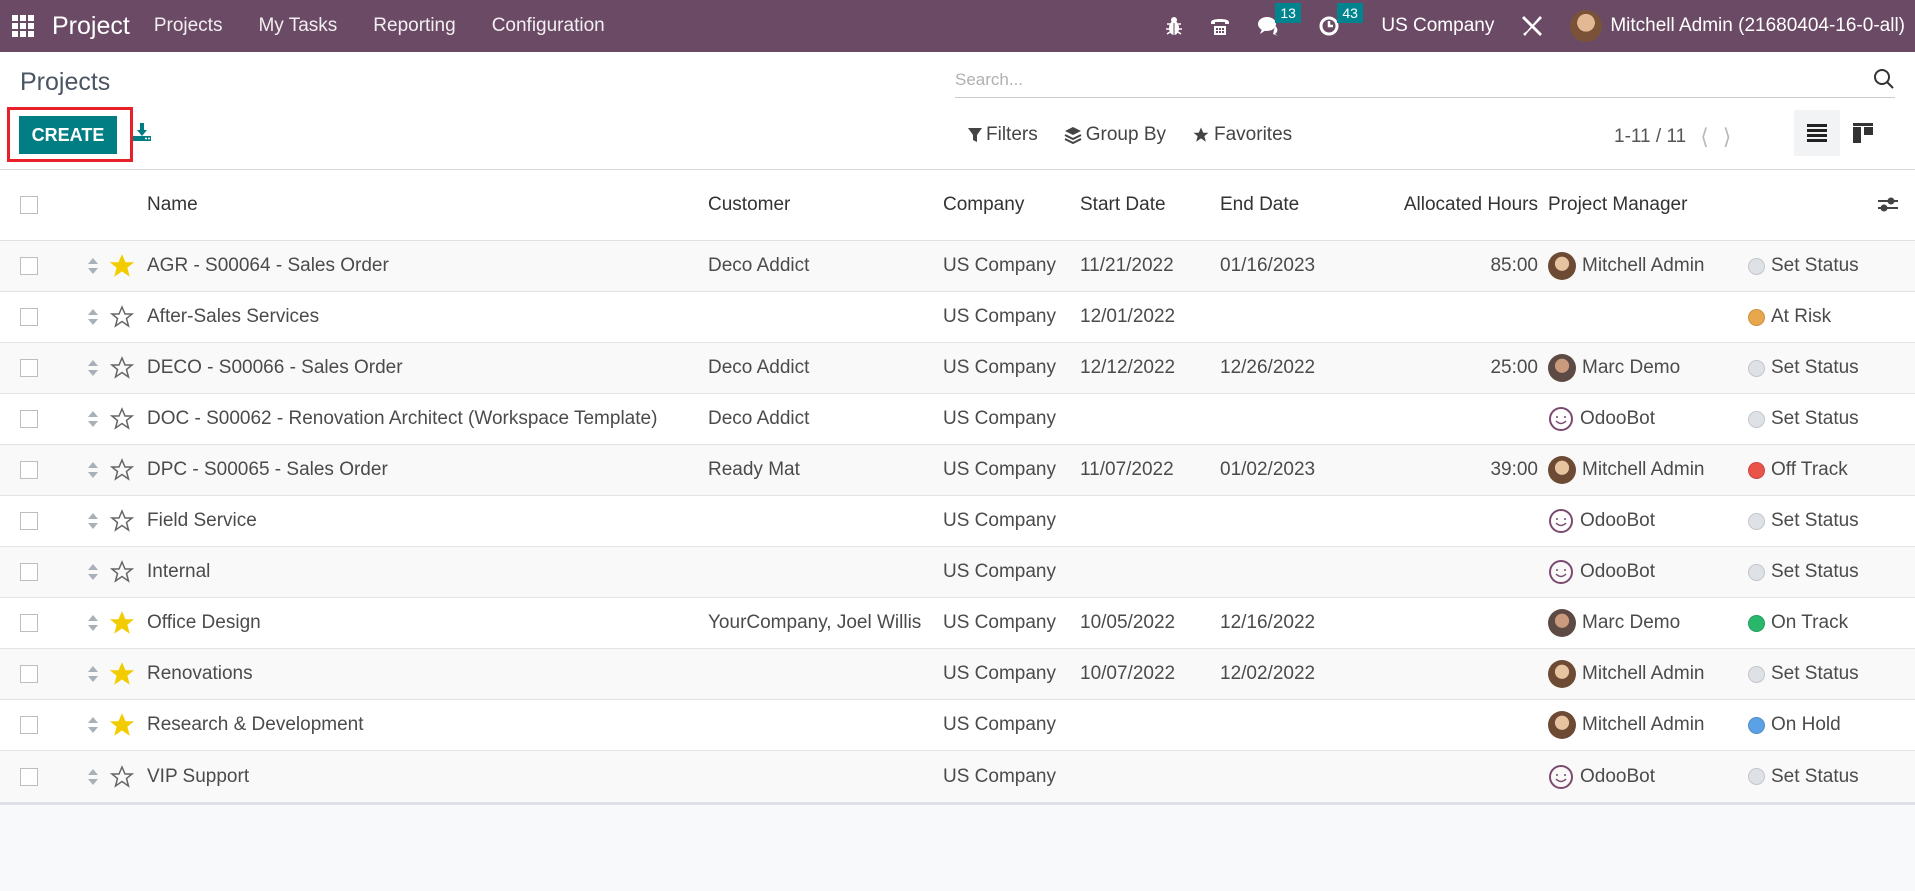 This screenshot has width=1915, height=891. Describe the element at coordinates (1794, 725) in the screenshot. I see `project-status: On Hold` at that location.